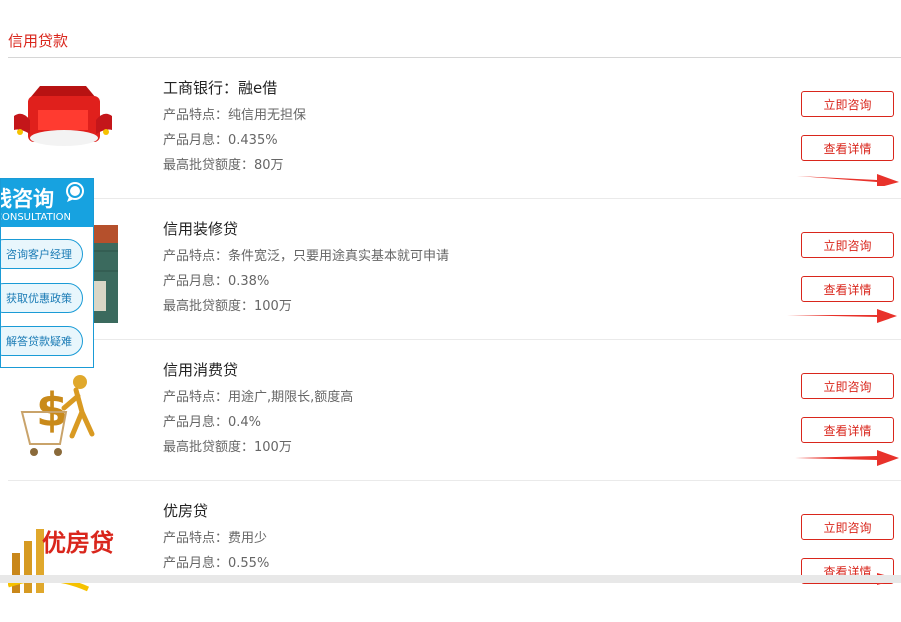  What do you see at coordinates (42, 341) in the screenshot?
I see `loan-faq-button: 解答贷款疑难` at bounding box center [42, 341].